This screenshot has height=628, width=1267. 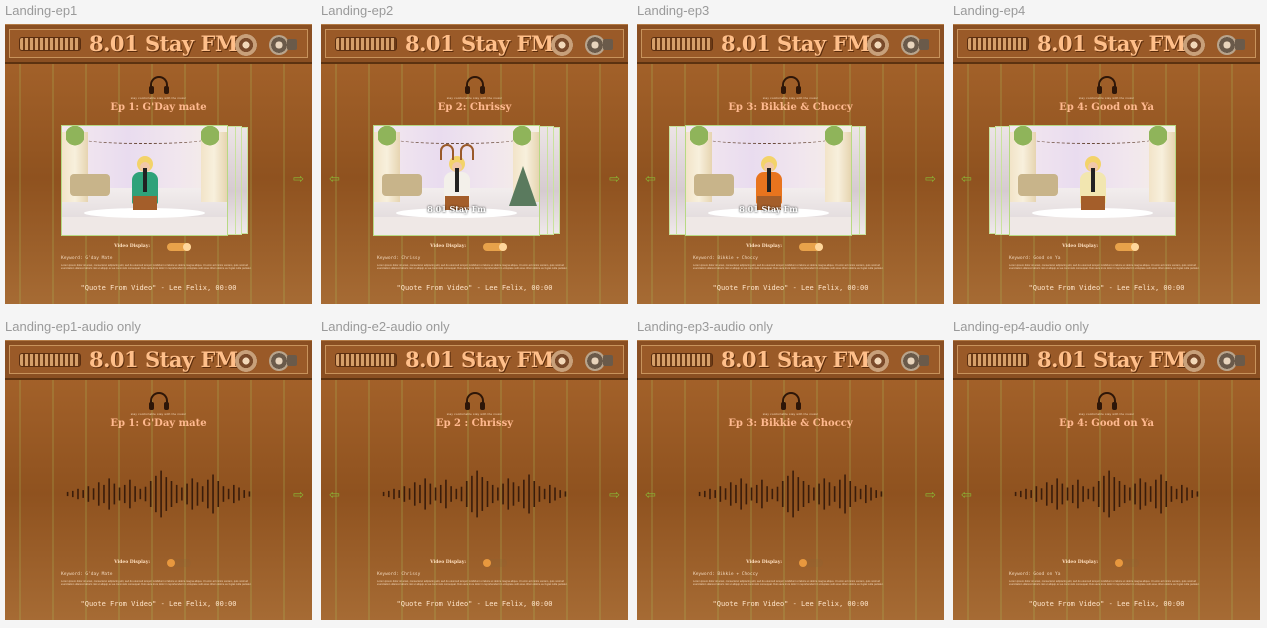 I want to click on episode-quote: "Quote From Video" - Lee Felix, 00:00, so click(x=158, y=288).